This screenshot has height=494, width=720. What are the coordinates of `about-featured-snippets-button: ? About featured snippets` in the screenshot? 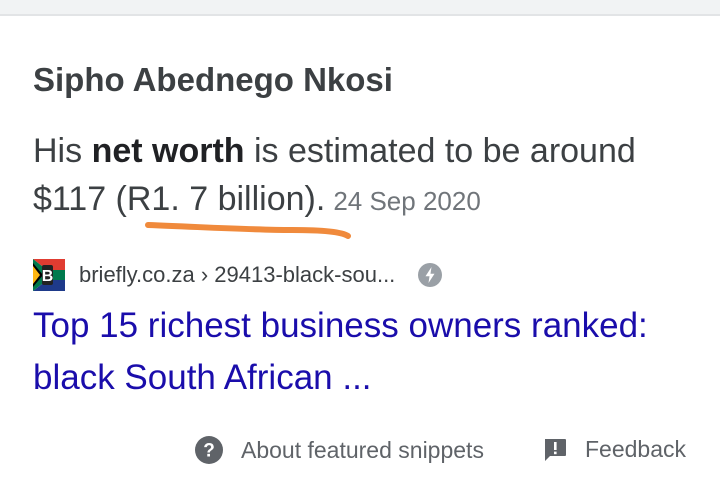 It's located at (339, 450).